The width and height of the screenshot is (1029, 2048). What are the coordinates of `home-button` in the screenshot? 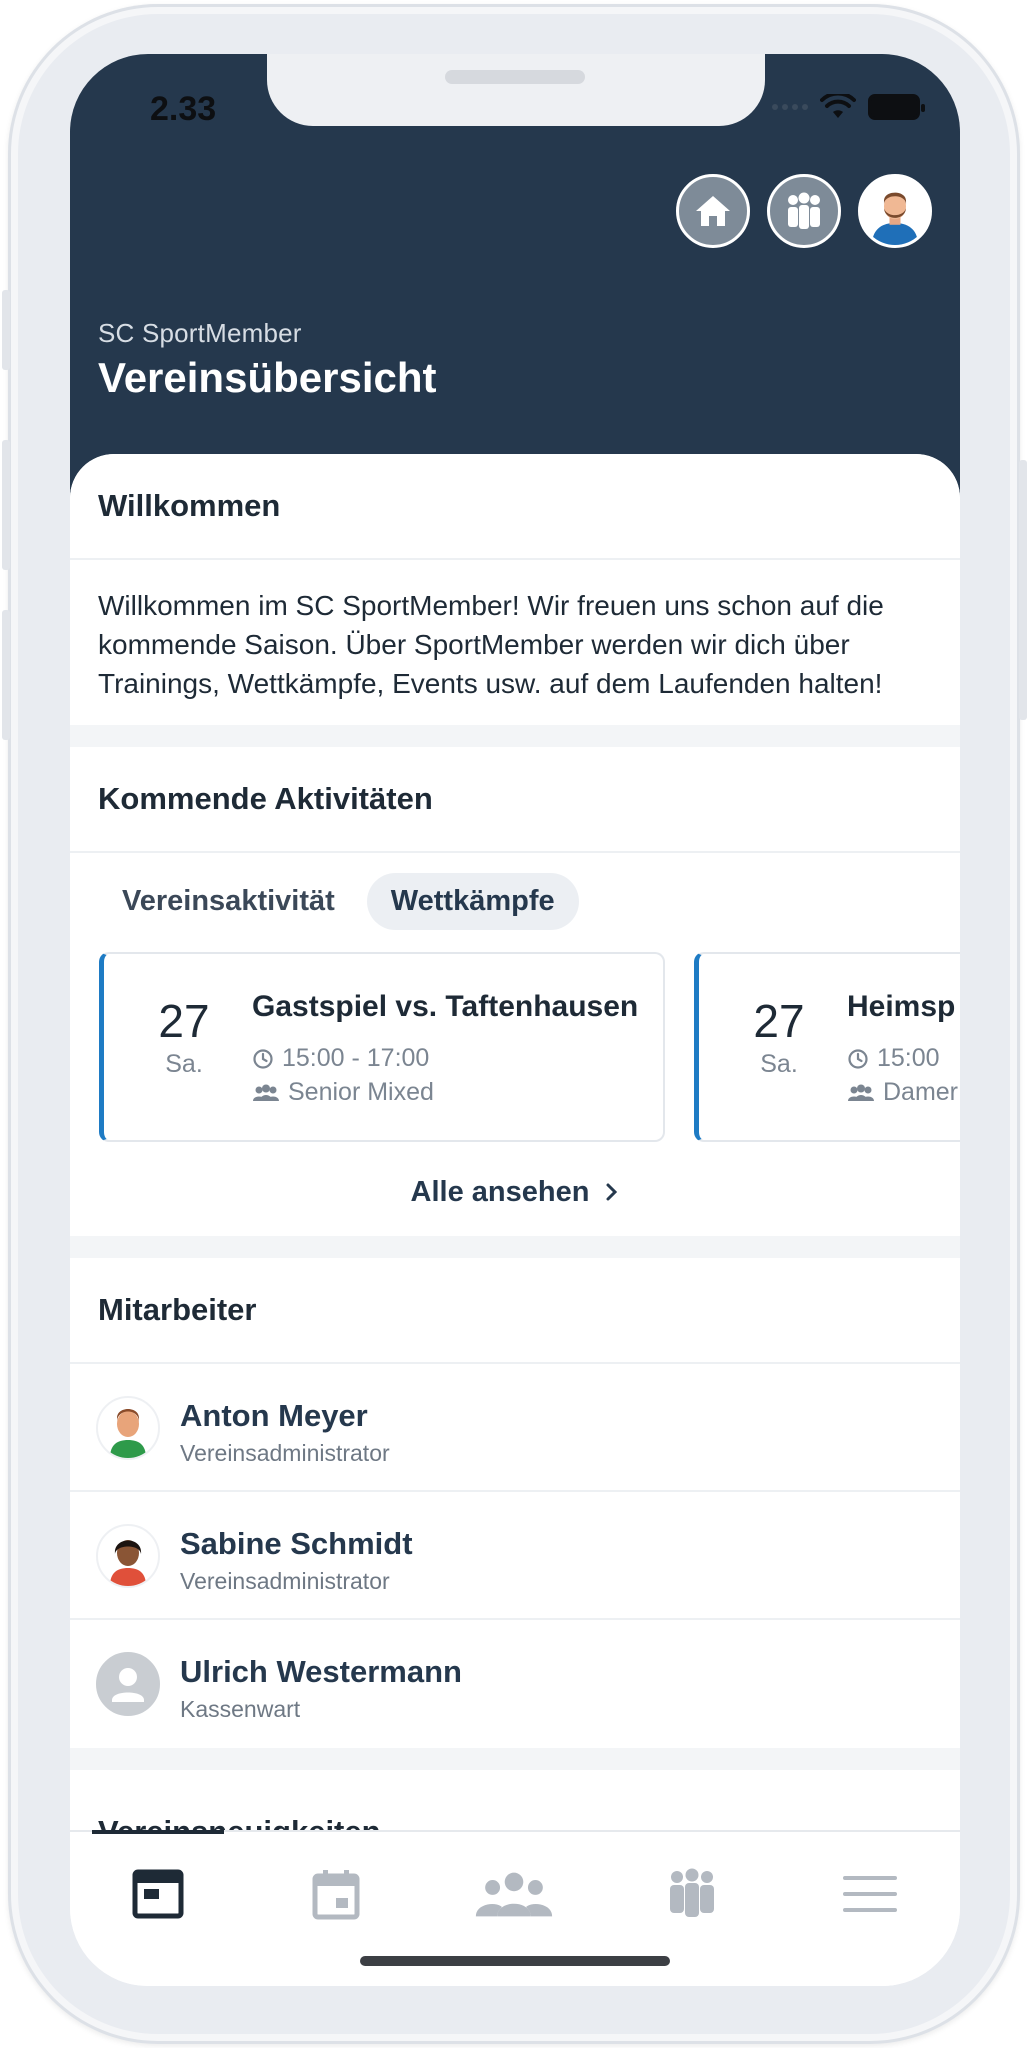 It's located at (713, 211).